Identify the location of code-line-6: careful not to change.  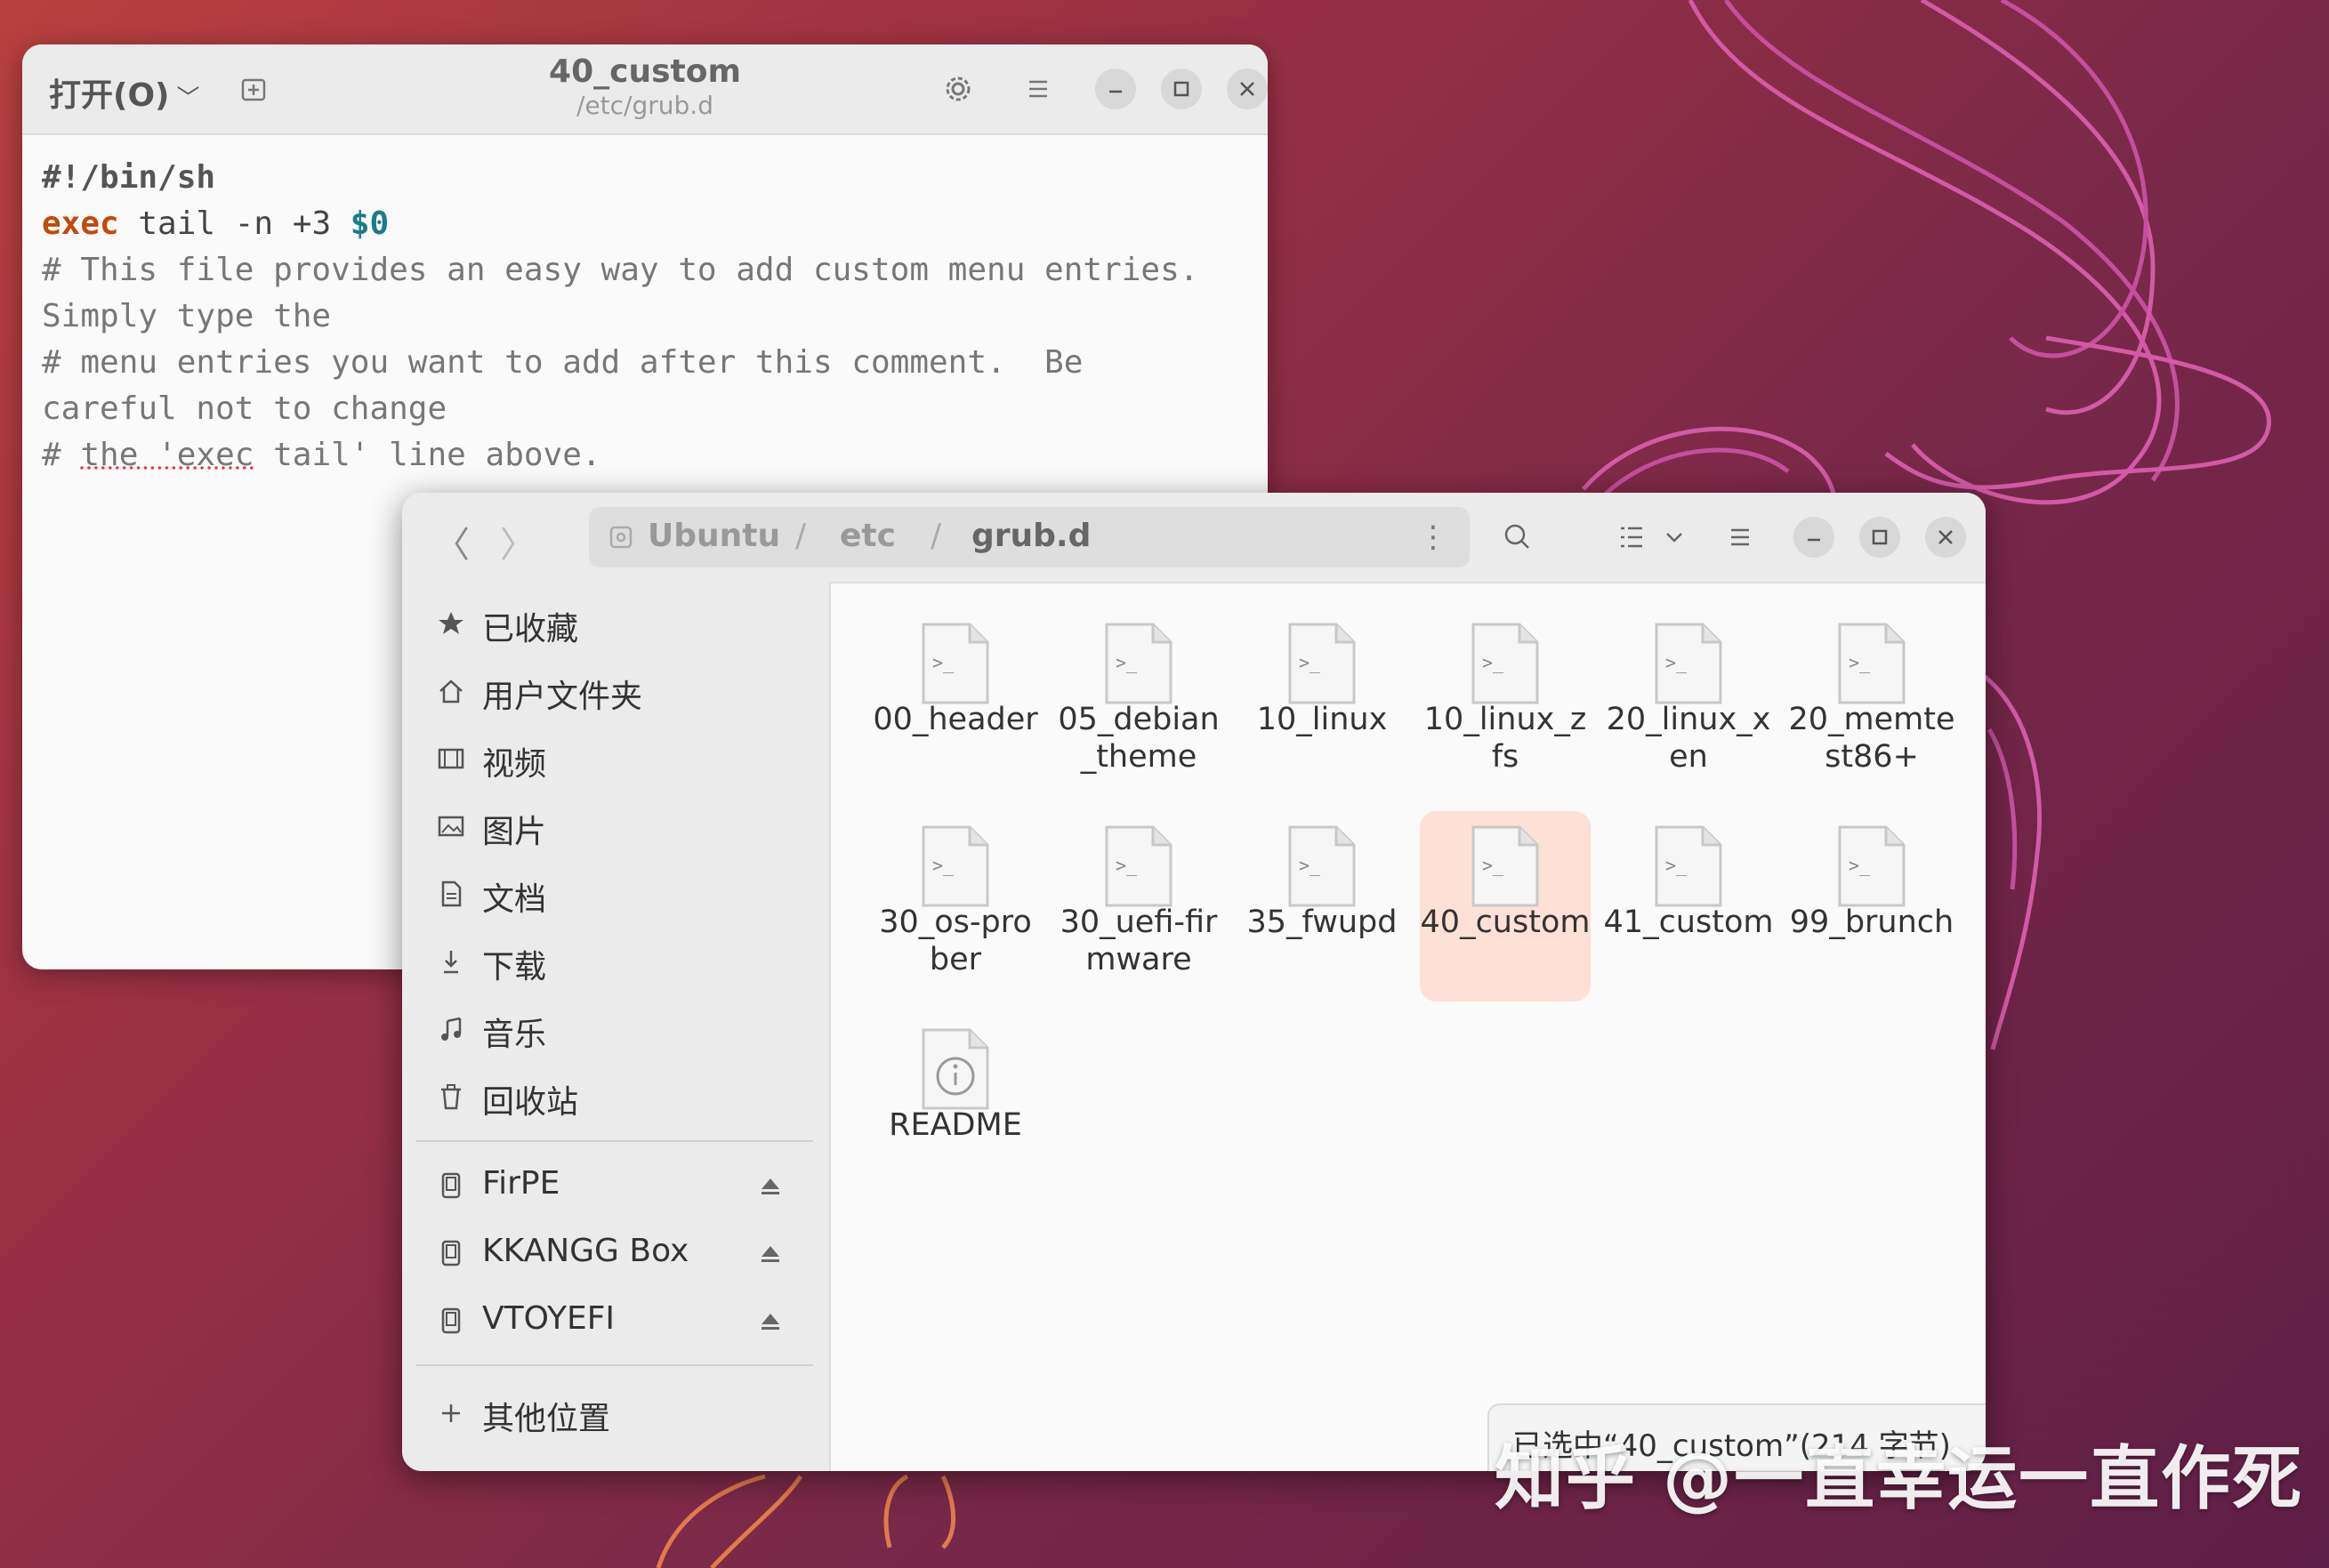
(244, 408).